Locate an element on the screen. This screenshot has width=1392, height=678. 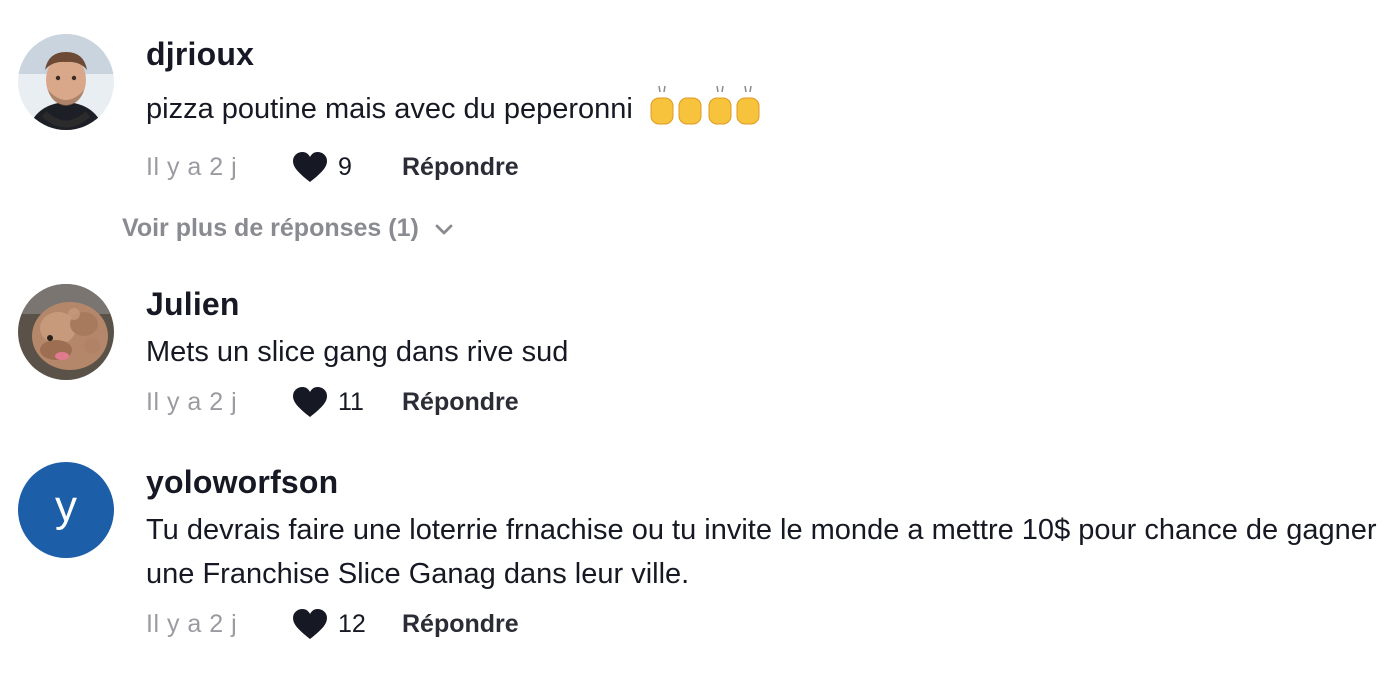
chevron-down-icon is located at coordinates (444, 229).